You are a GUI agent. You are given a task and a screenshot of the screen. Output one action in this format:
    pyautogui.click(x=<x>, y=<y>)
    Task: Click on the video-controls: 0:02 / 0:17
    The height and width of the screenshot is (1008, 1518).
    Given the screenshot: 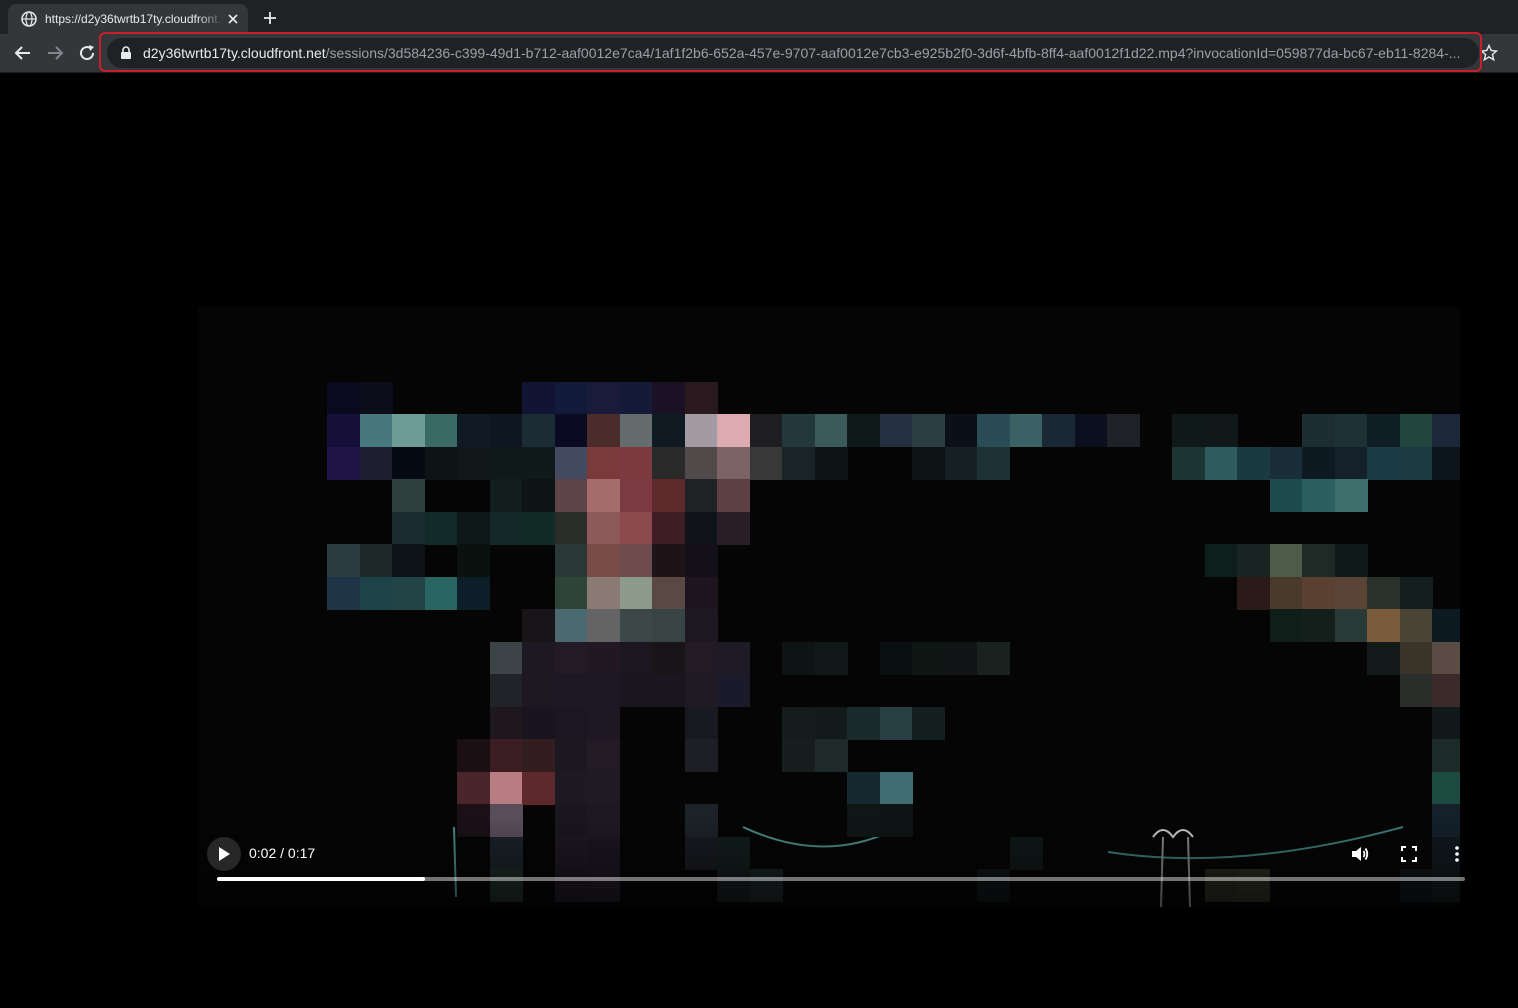 What is the action you would take?
    pyautogui.click(x=839, y=863)
    